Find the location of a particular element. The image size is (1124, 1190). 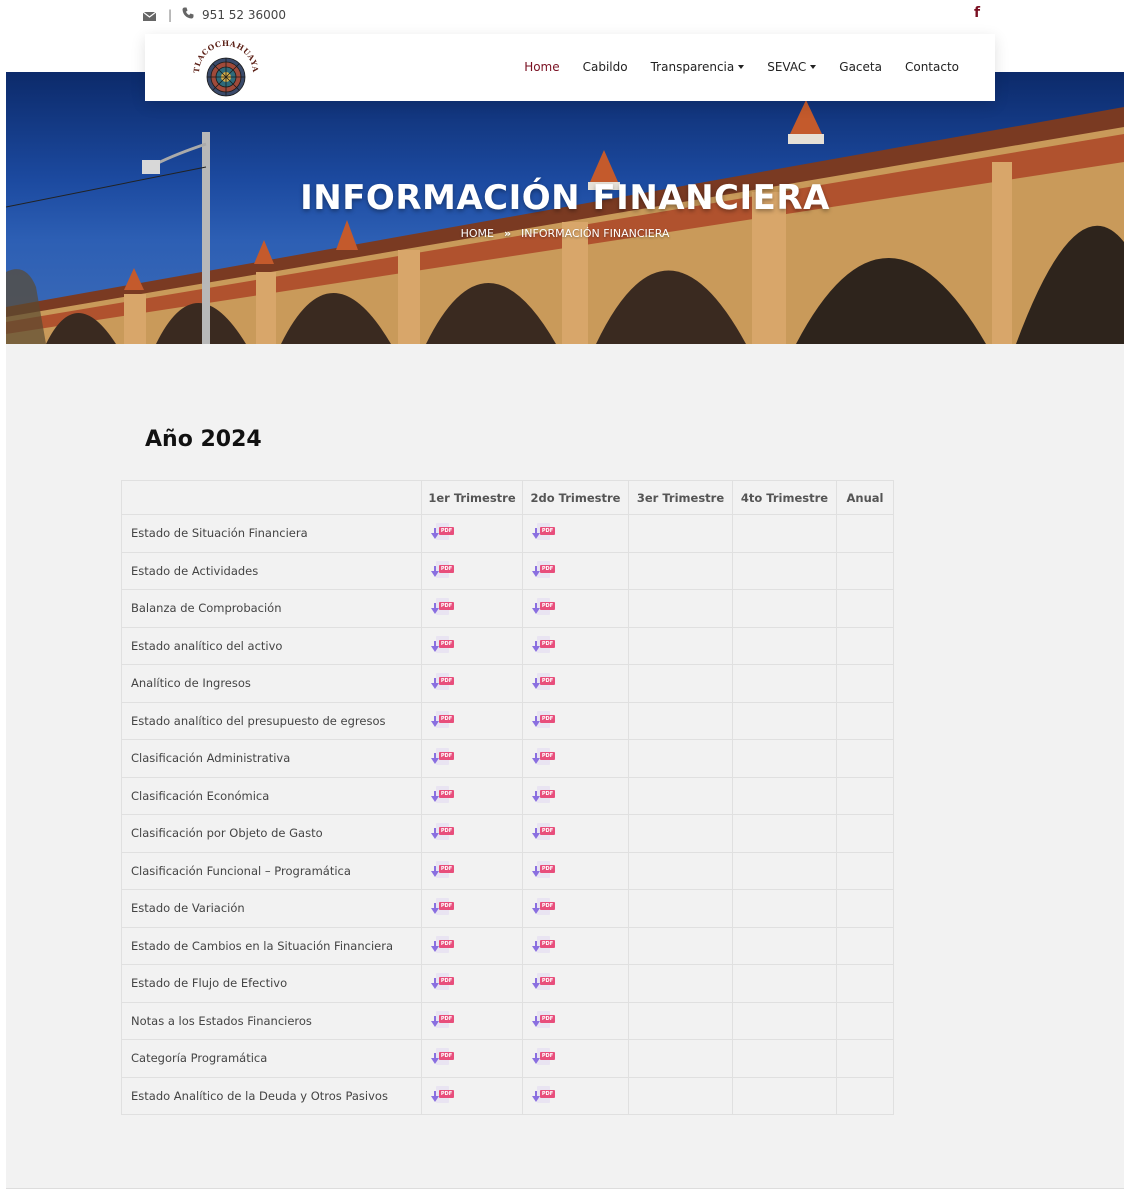

nav-item-sevac: SEVAC is located at coordinates (792, 67).